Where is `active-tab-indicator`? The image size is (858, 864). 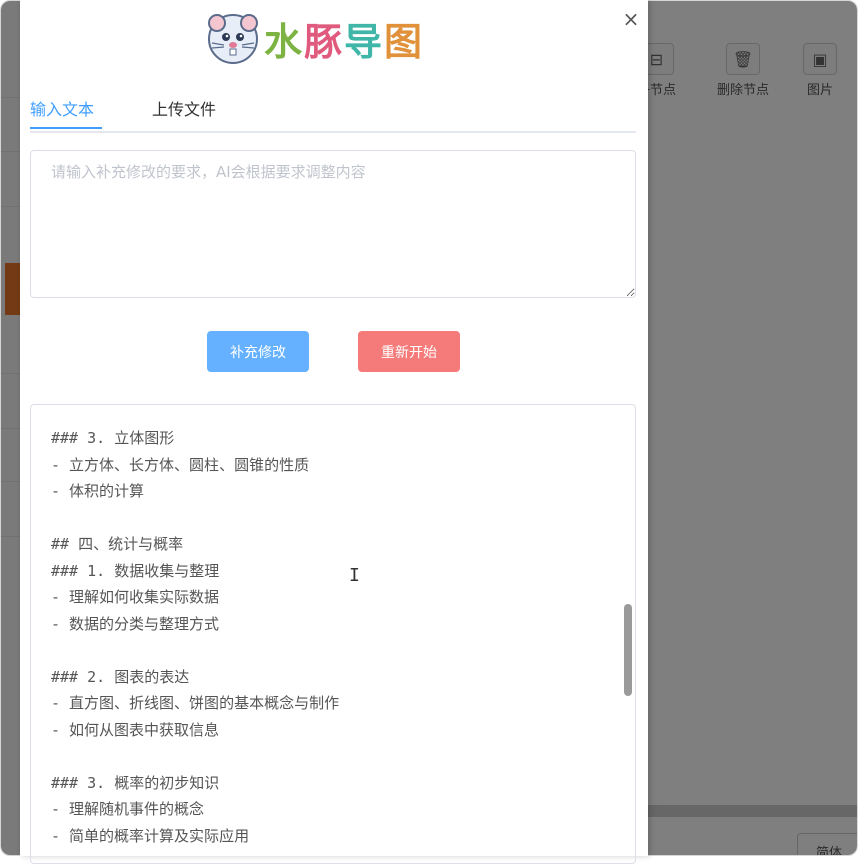 active-tab-indicator is located at coordinates (66, 128).